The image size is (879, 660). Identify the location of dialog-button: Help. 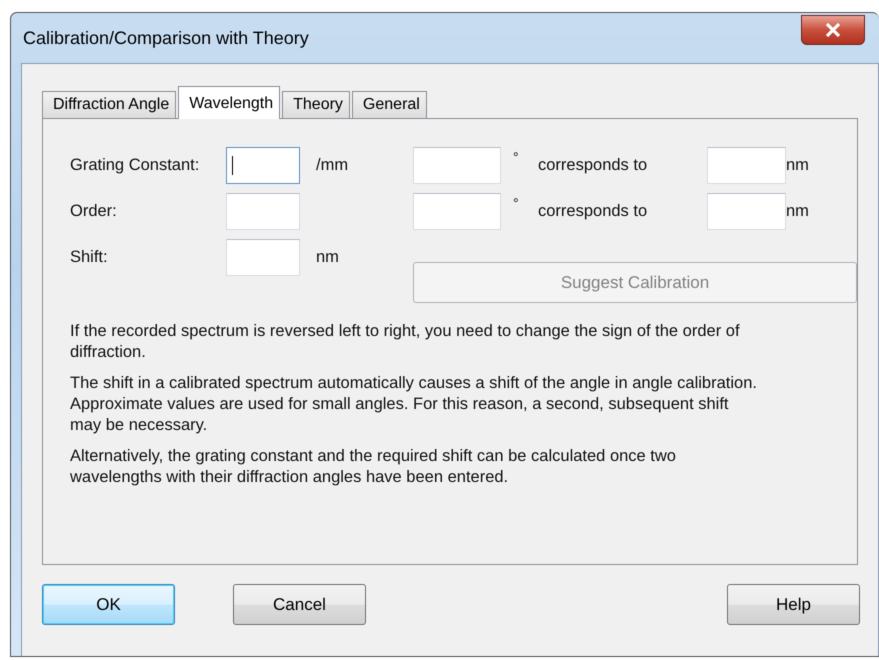
(793, 604).